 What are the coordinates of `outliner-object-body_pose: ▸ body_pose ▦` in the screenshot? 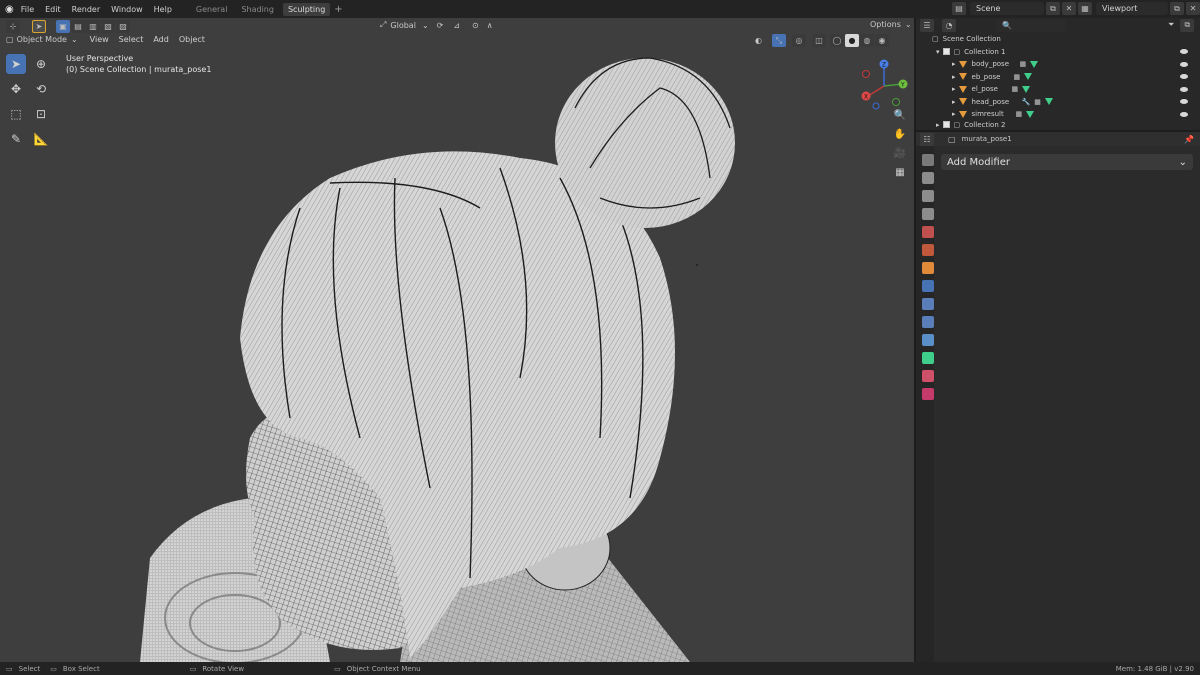 It's located at (1058, 64).